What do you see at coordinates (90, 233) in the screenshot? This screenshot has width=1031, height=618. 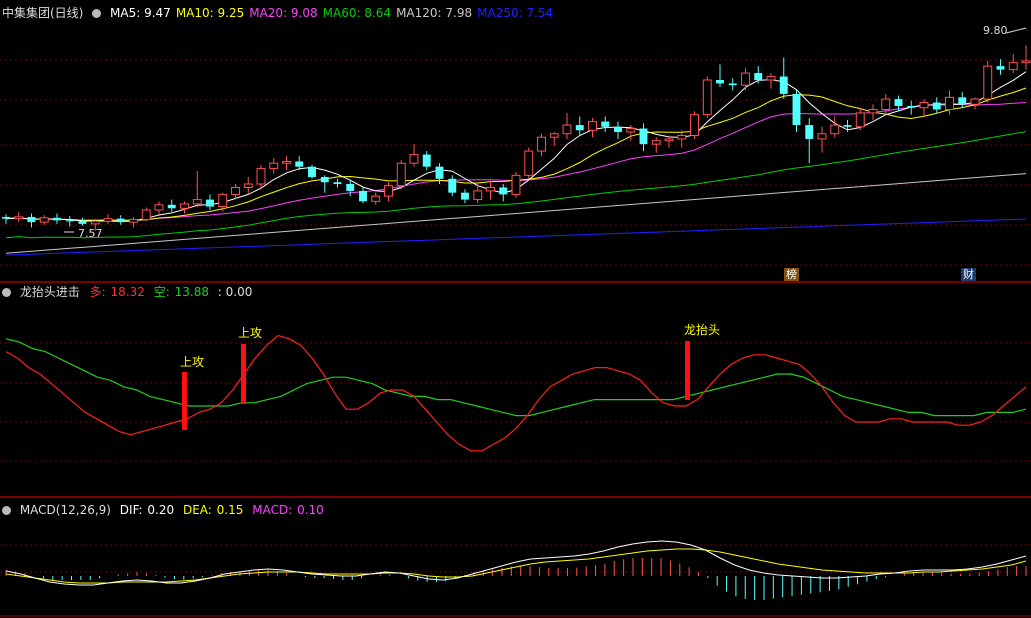 I see `low-price-label: 7.57` at bounding box center [90, 233].